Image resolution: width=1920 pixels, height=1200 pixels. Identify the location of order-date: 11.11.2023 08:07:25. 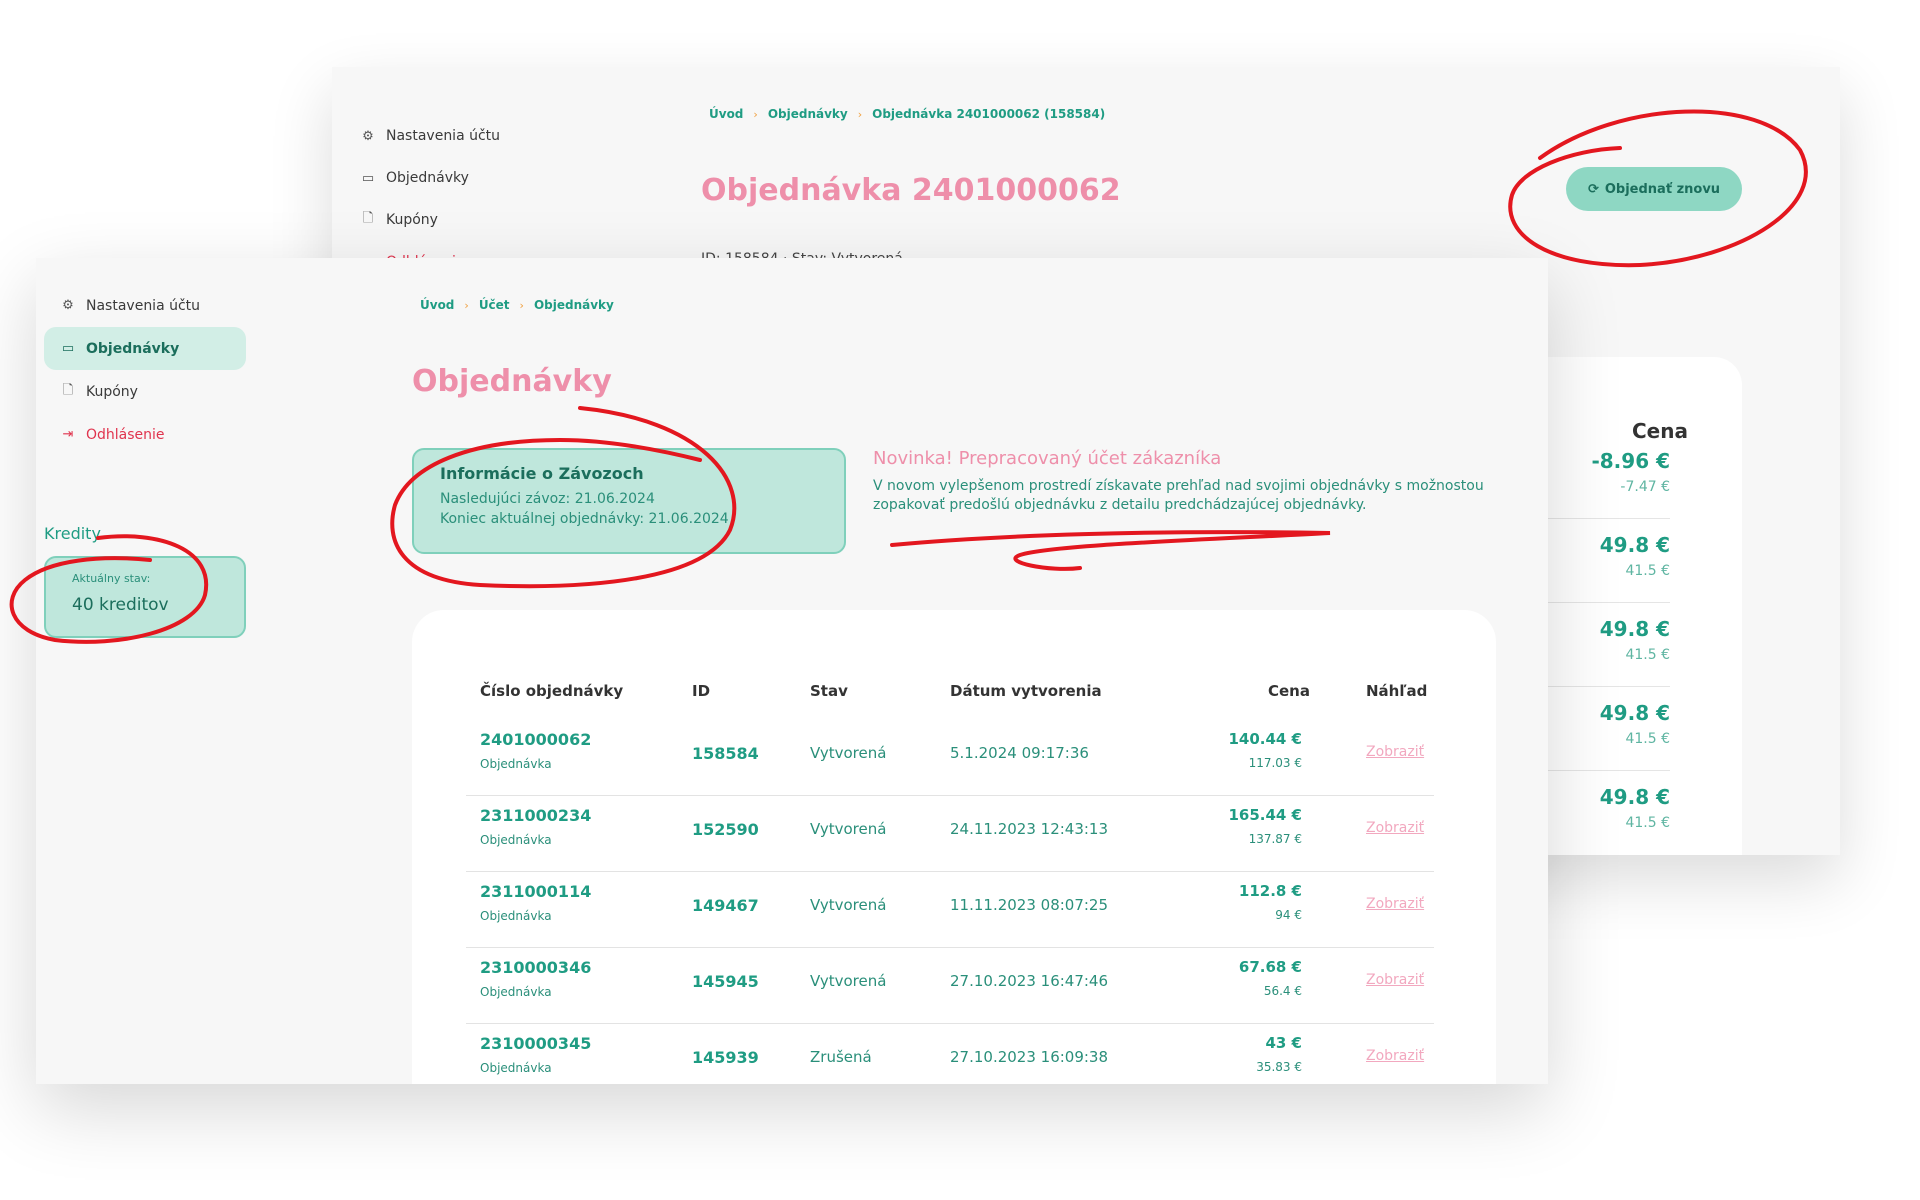
(1029, 905).